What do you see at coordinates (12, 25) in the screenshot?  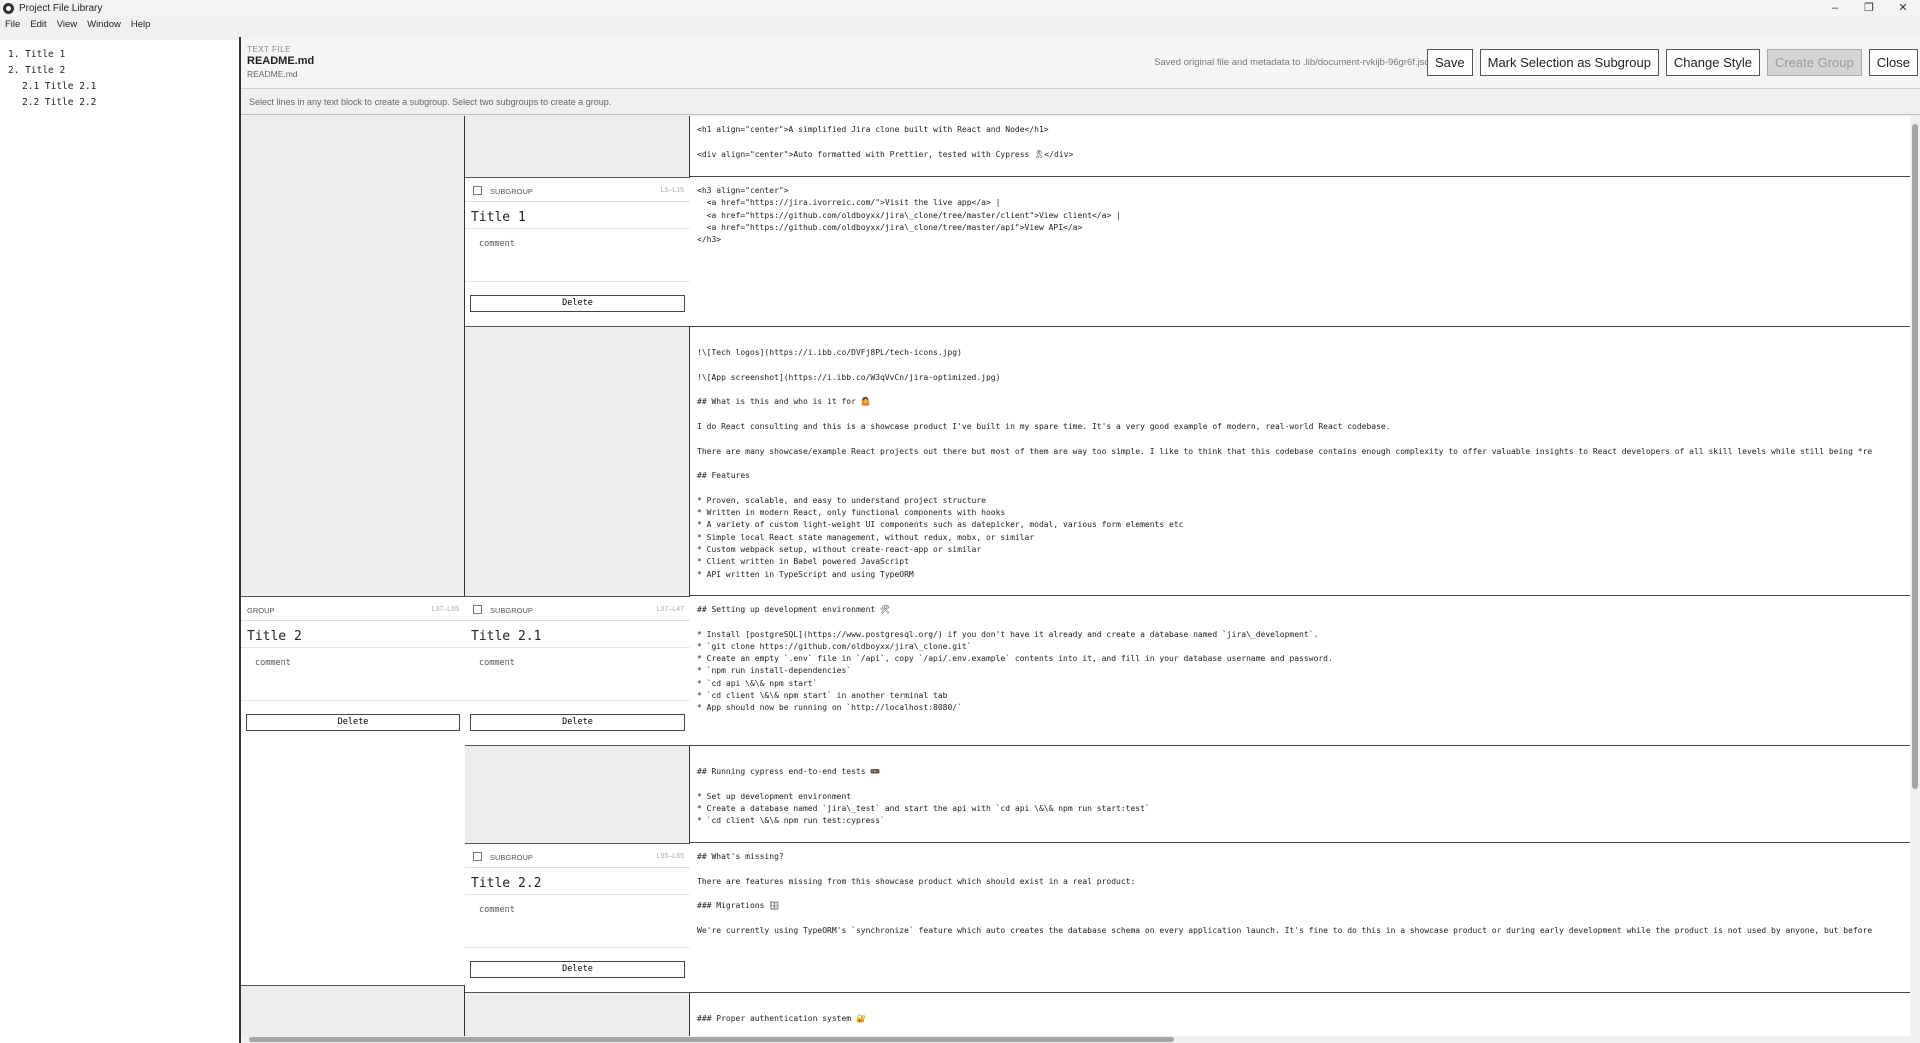 I see `menu-file: File` at bounding box center [12, 25].